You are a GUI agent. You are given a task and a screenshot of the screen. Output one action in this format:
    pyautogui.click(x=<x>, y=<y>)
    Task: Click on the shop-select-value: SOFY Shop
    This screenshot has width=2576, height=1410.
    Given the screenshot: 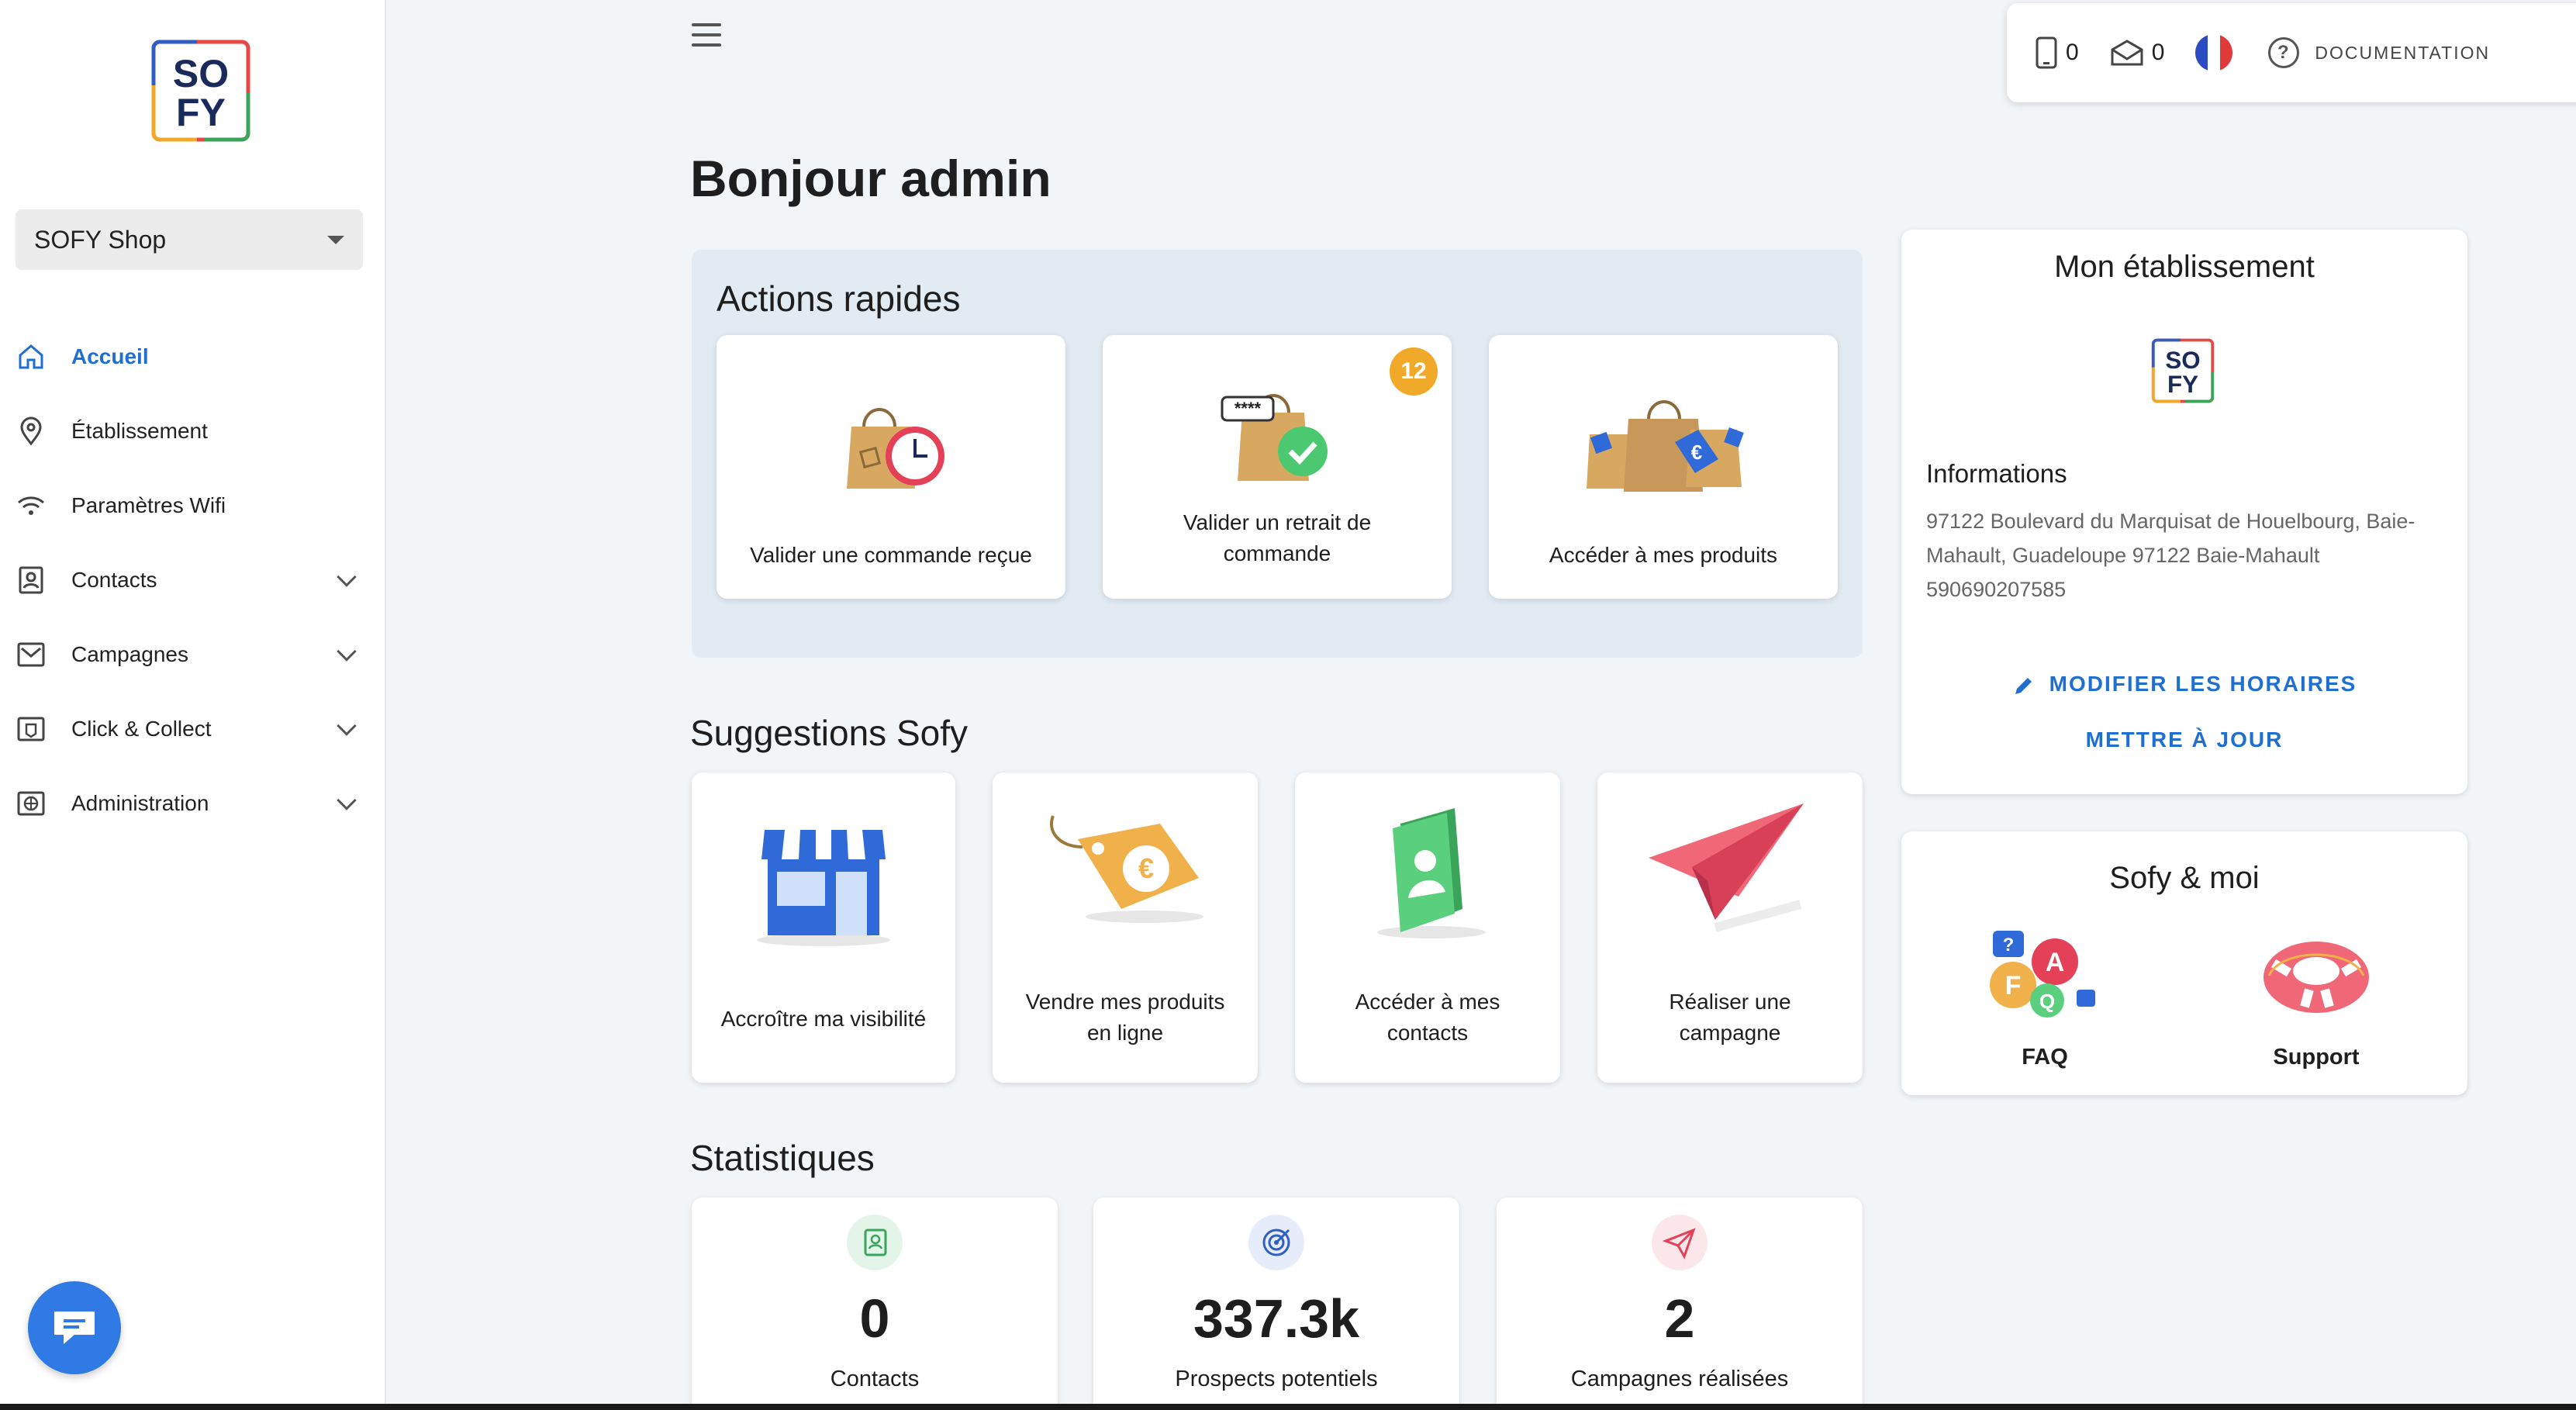 What is the action you would take?
    pyautogui.click(x=101, y=239)
    